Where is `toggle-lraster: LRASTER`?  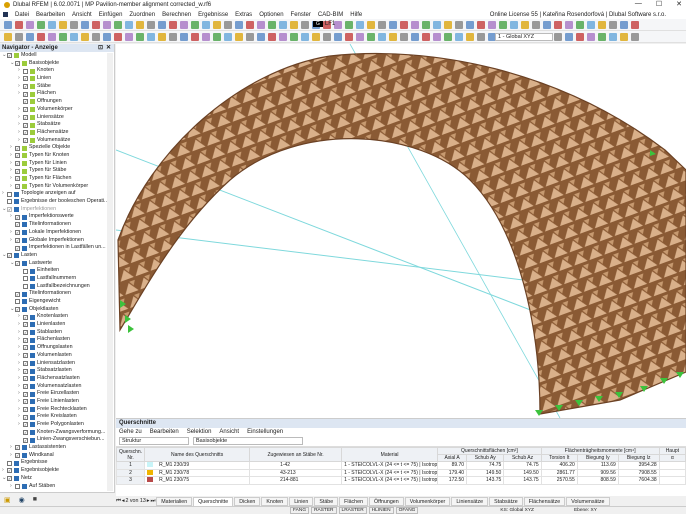
toggle-lraster: LRASTER is located at coordinates (352, 510).